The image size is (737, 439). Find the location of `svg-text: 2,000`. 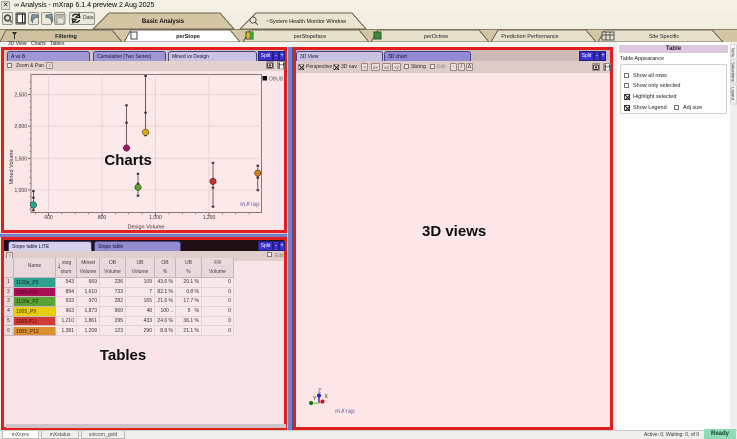

svg-text: 2,000 is located at coordinates (20, 127).